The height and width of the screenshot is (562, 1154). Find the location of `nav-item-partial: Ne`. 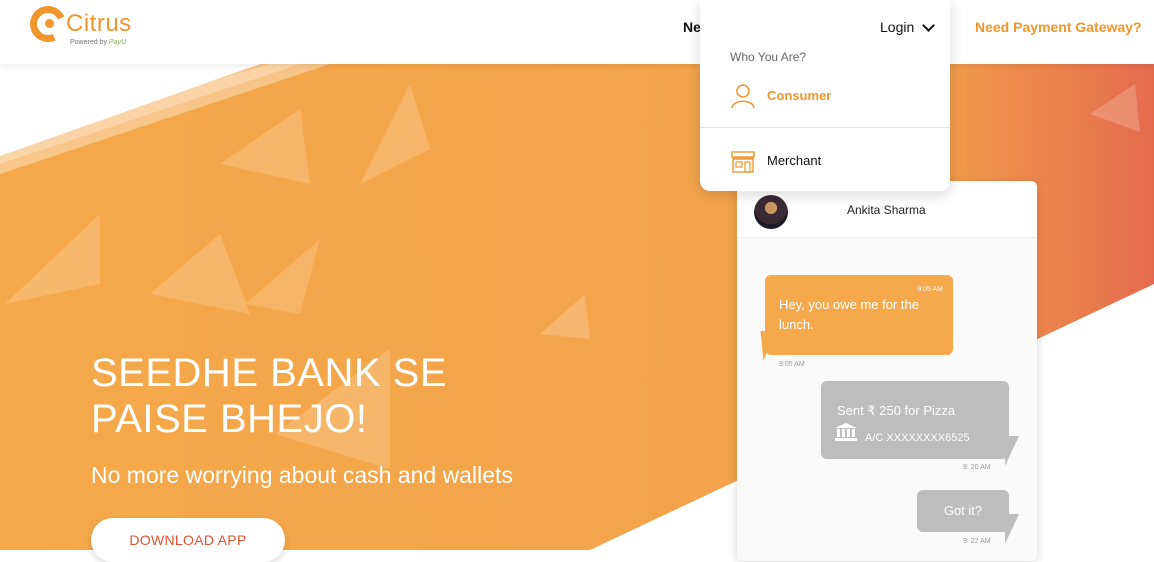

nav-item-partial: Ne is located at coordinates (692, 27).